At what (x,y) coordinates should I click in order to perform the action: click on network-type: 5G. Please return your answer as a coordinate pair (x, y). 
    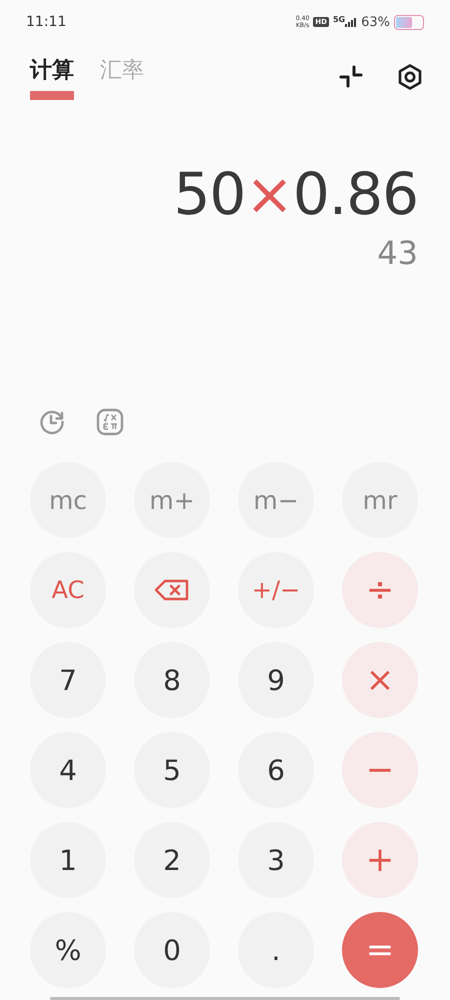
    Looking at the image, I should click on (339, 19).